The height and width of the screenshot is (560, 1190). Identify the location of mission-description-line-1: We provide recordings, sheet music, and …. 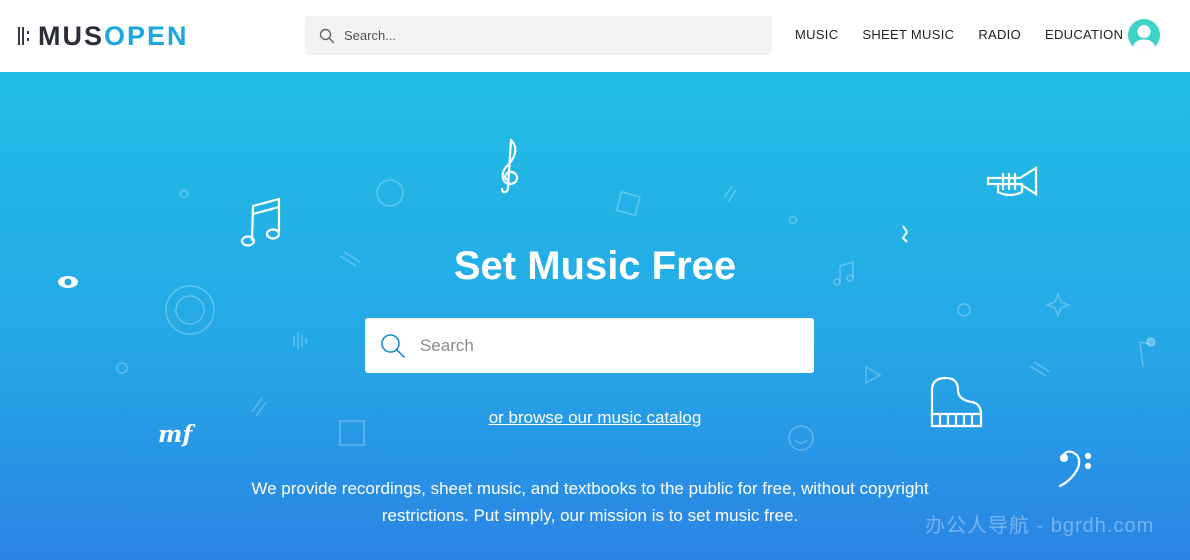
(590, 488).